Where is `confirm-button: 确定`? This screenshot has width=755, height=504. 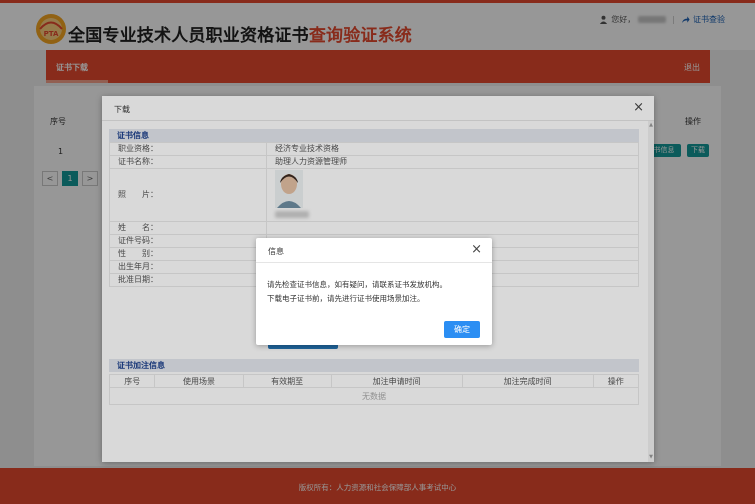 confirm-button: 确定 is located at coordinates (462, 329).